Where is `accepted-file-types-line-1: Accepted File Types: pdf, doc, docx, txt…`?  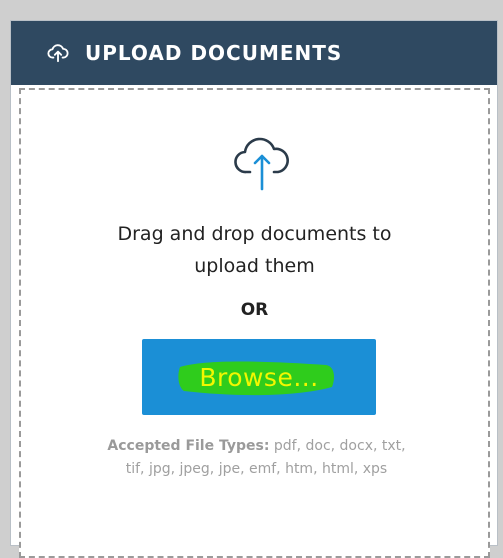
accepted-file-types-line-1: Accepted File Types: pdf, doc, docx, txt… is located at coordinates (256, 446).